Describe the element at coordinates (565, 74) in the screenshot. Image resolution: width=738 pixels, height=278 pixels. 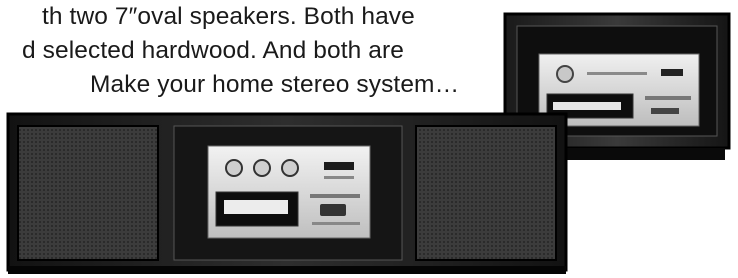
I see `compact-knob` at that location.